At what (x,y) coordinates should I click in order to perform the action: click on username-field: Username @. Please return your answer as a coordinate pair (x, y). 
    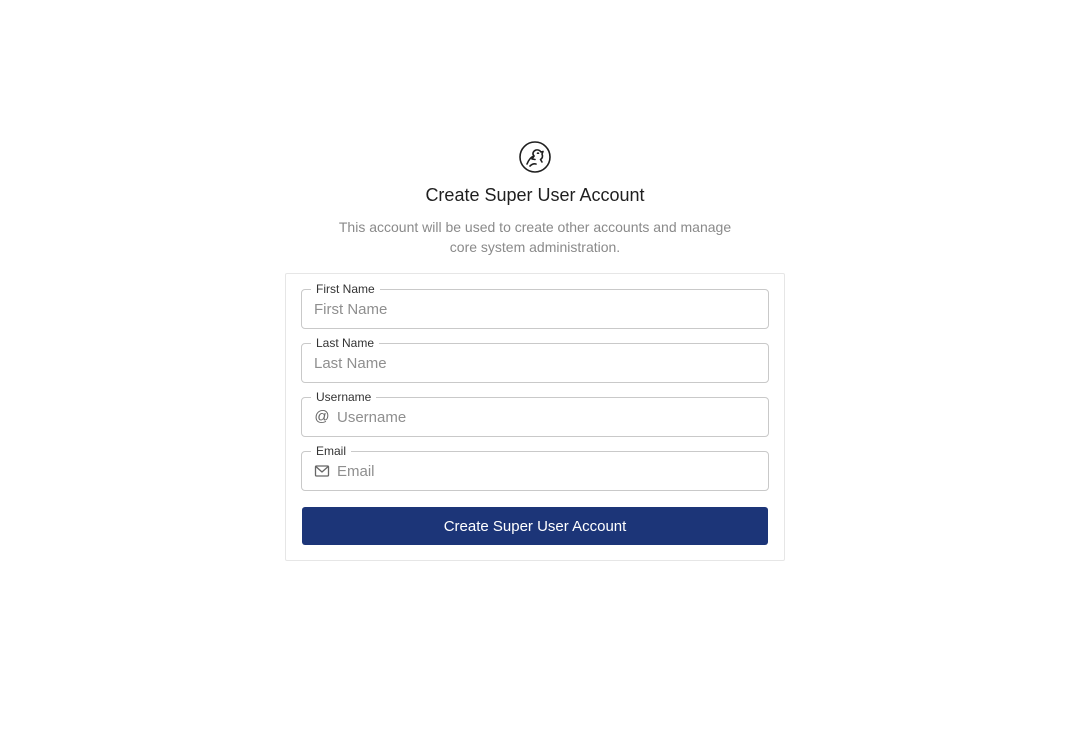
    Looking at the image, I should click on (535, 413).